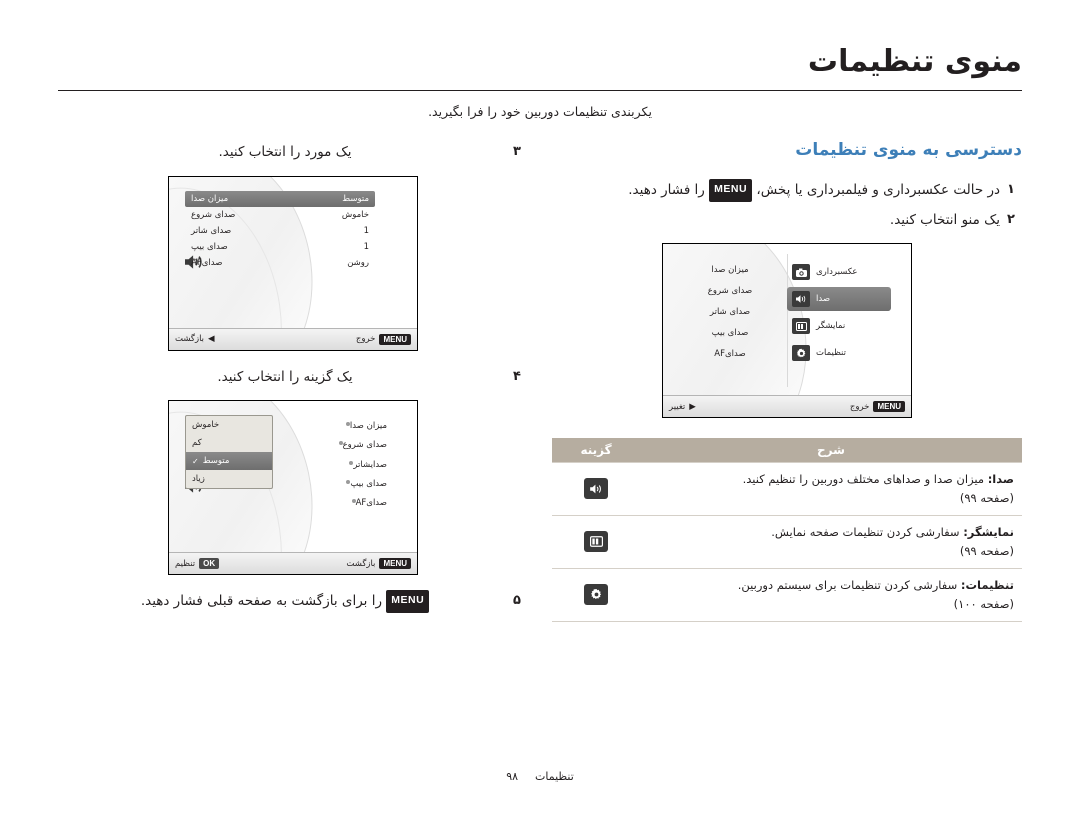 This screenshot has height=815, width=1080. I want to click on list-item-start-sound: خاموش صدای شروع, so click(280, 215).